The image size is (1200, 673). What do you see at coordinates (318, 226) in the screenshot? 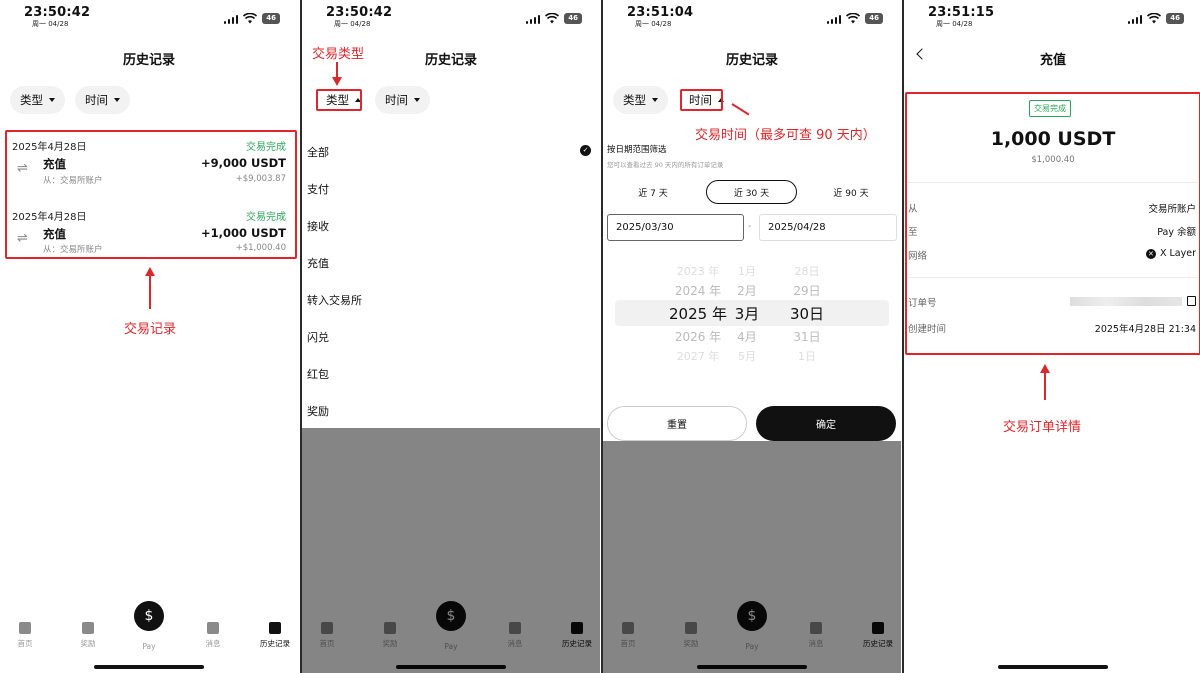
I see `menu-item-receive: 接收` at bounding box center [318, 226].